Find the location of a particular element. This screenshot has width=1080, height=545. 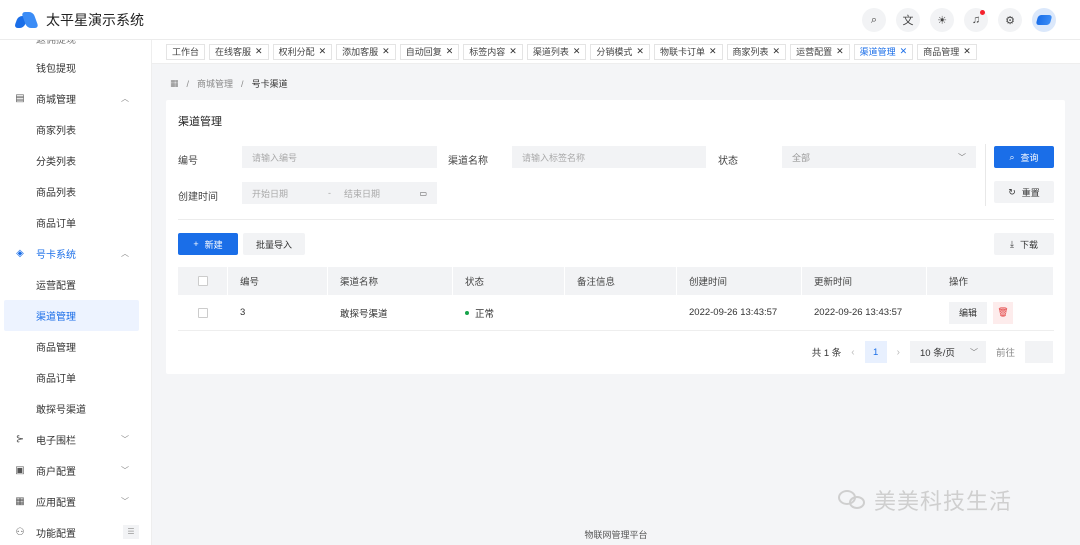

avatar is located at coordinates (1044, 20).